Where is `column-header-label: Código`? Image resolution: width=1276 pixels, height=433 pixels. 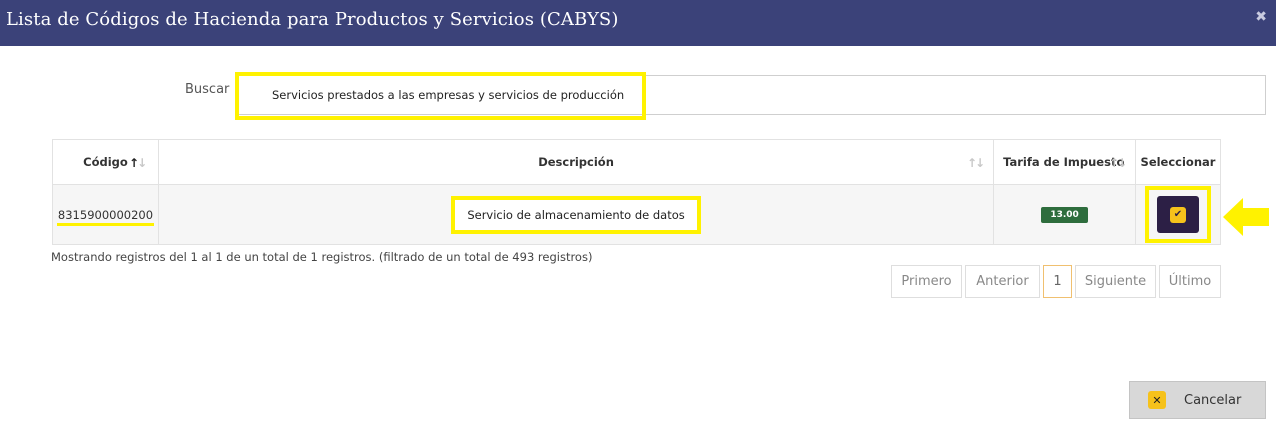 column-header-label: Código is located at coordinates (105, 162).